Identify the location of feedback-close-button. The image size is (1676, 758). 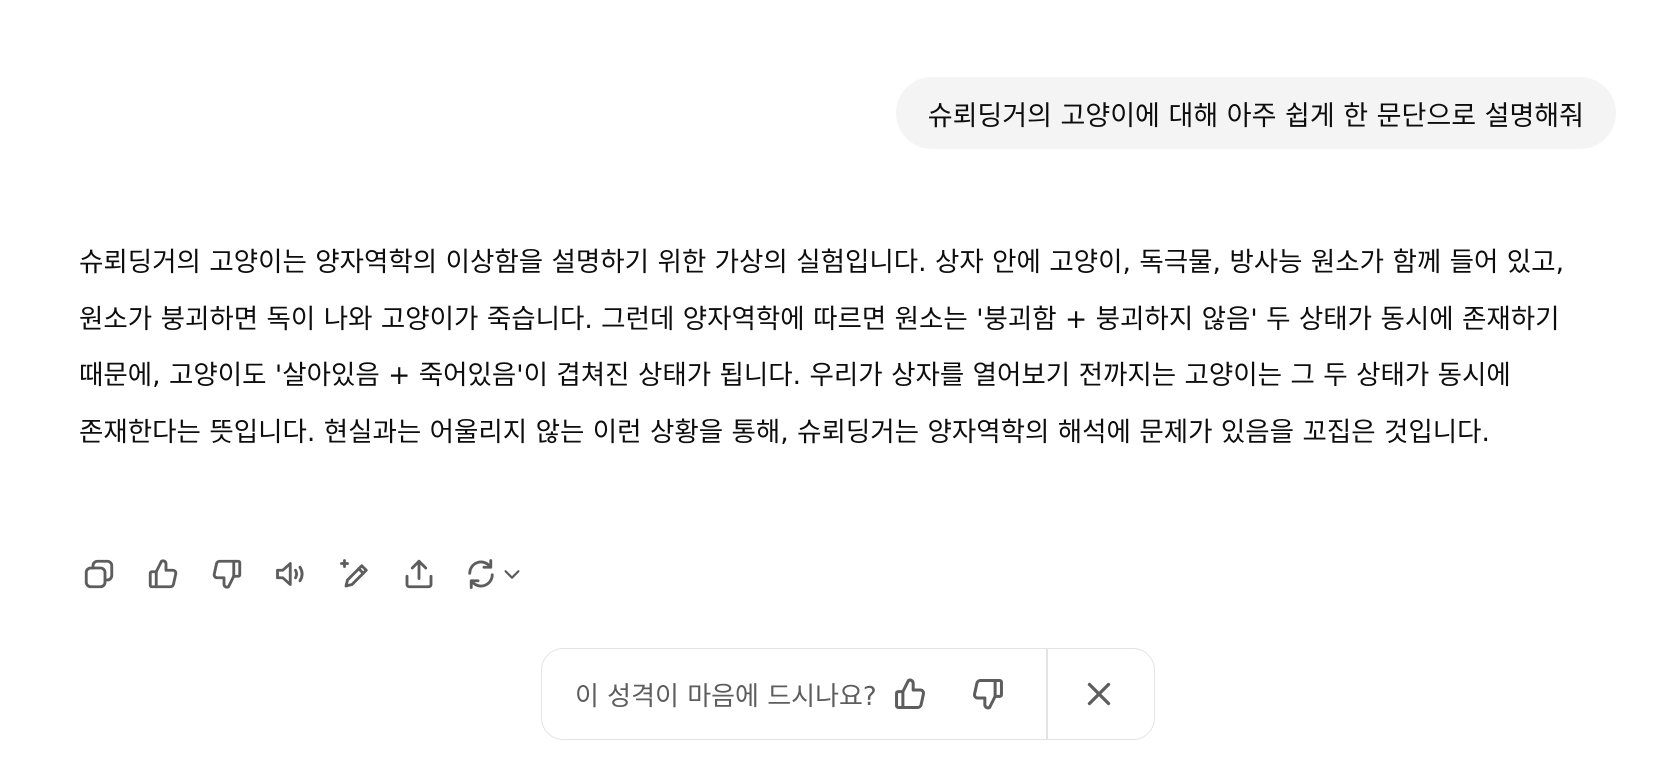
(1099, 694).